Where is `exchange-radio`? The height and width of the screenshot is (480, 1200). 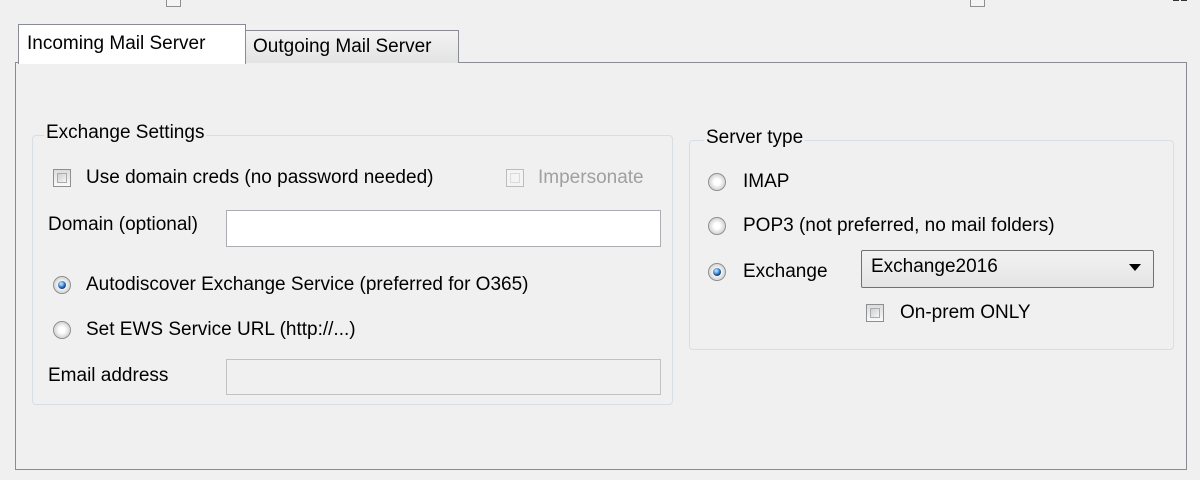
exchange-radio is located at coordinates (717, 272).